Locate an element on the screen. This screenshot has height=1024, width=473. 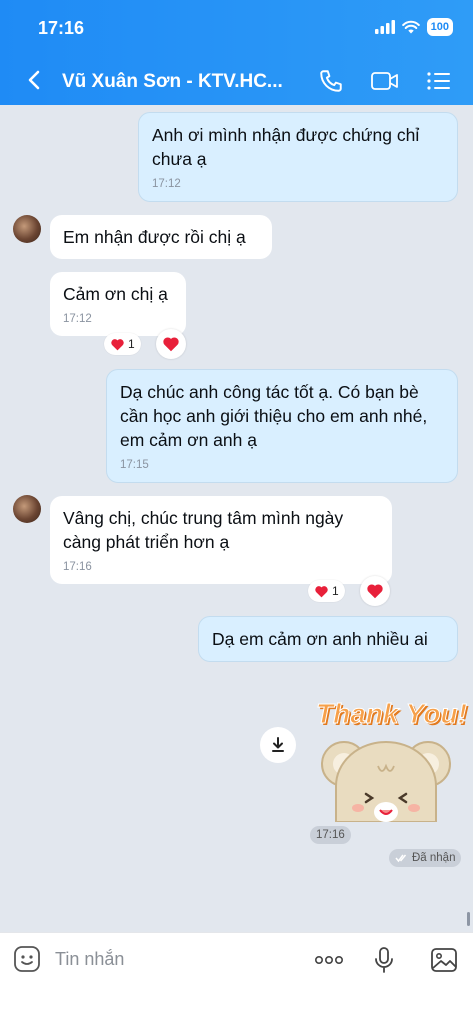
message-input-bar is located at coordinates (236, 978).